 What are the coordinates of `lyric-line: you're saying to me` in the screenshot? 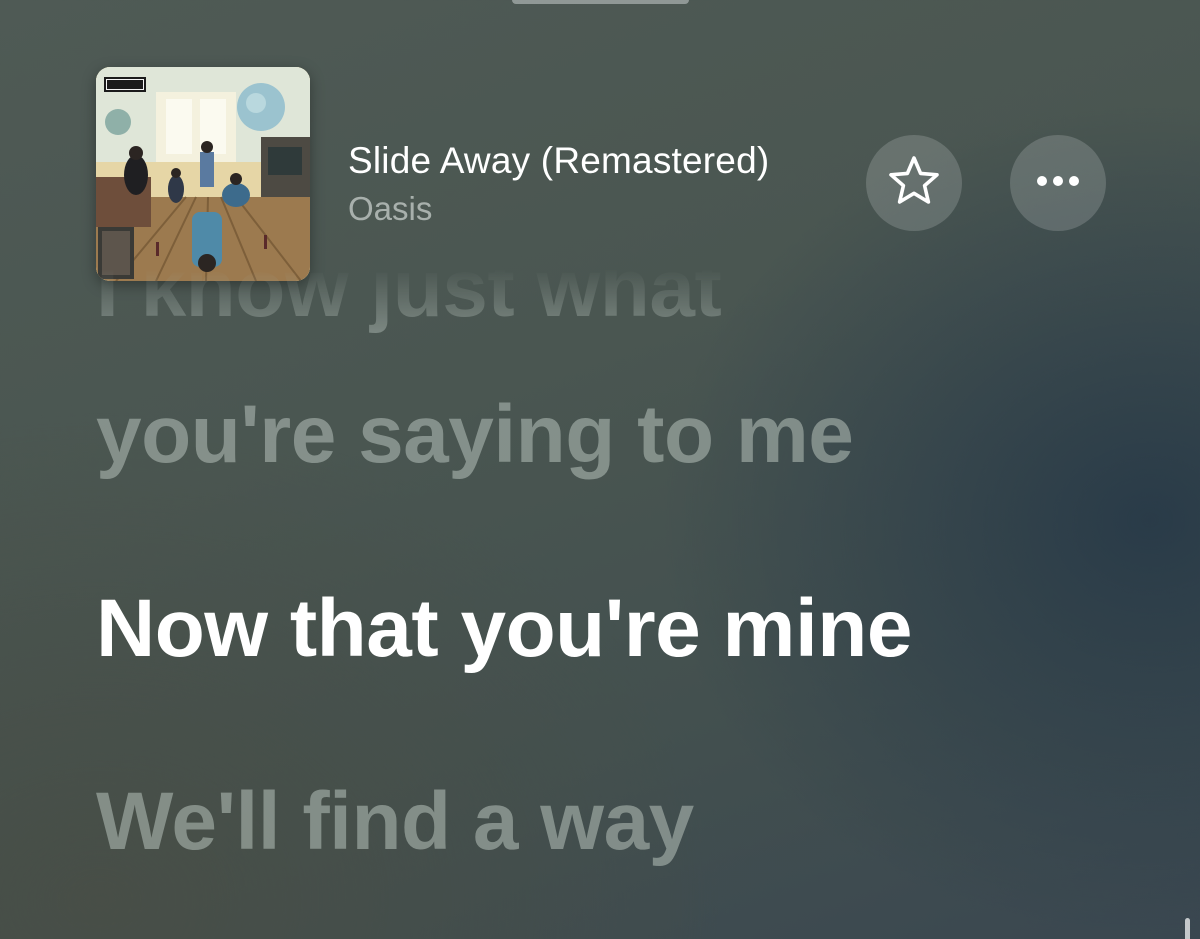 It's located at (475, 435).